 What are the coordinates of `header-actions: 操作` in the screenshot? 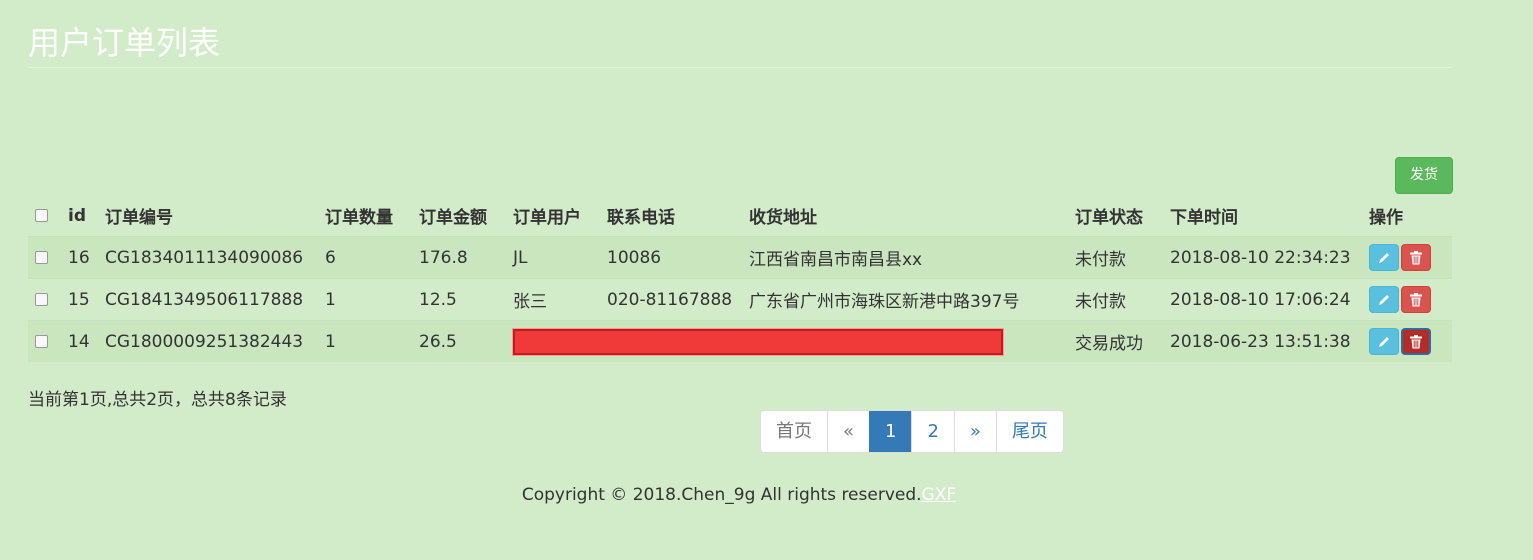 It's located at (1386, 218).